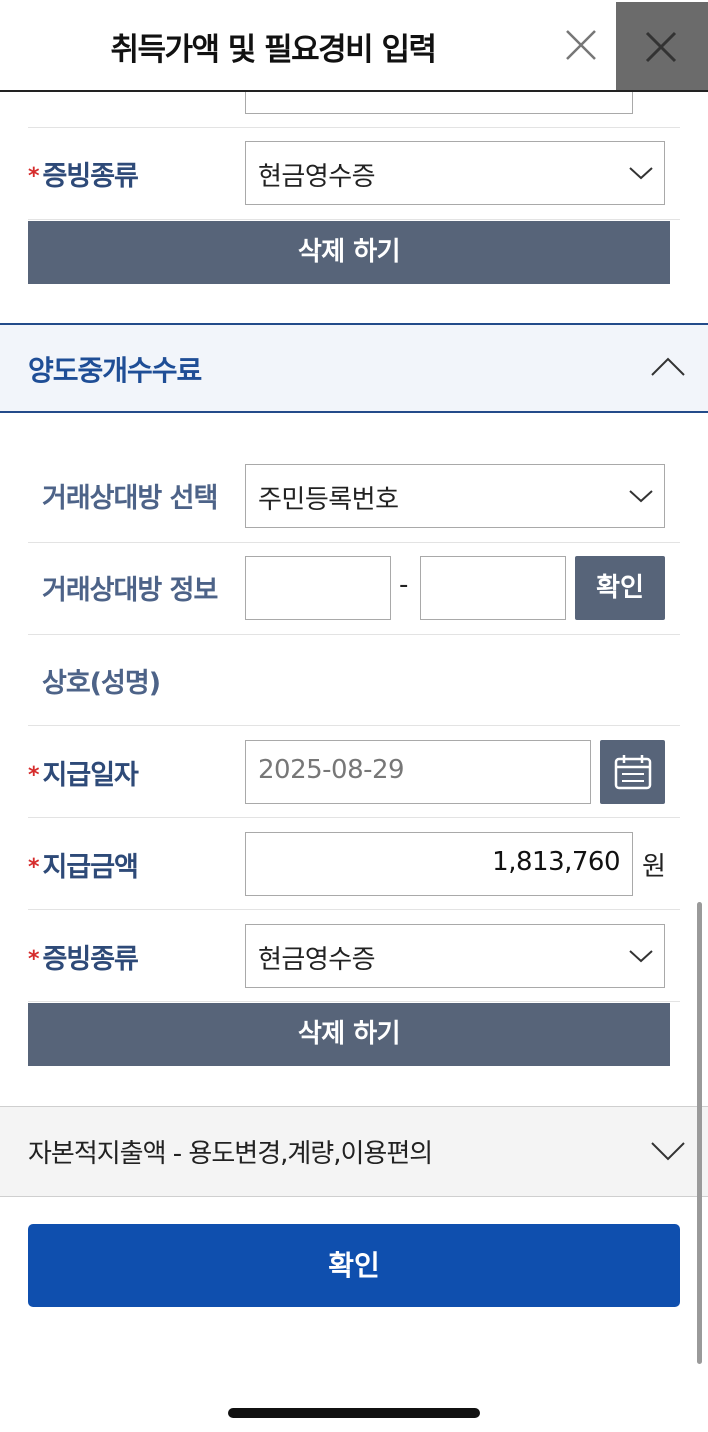 The width and height of the screenshot is (708, 1432). I want to click on confirm-button: 확인, so click(354, 1265).